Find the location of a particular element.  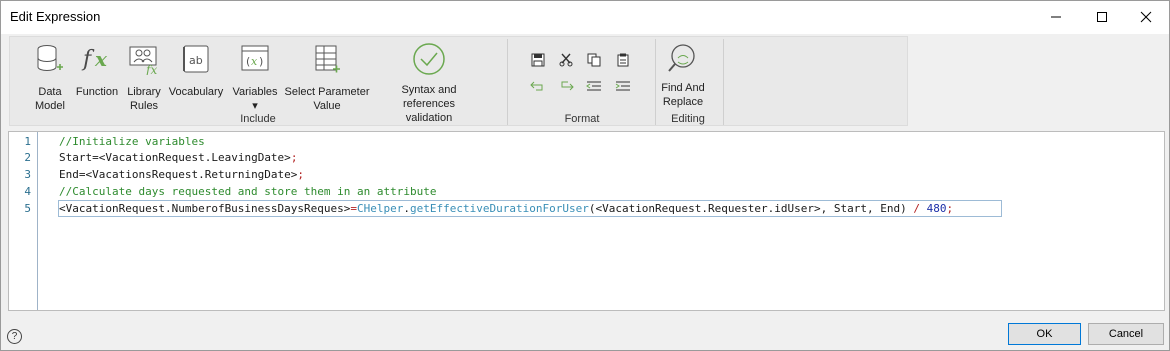

line-number: 4 is located at coordinates (27, 191).